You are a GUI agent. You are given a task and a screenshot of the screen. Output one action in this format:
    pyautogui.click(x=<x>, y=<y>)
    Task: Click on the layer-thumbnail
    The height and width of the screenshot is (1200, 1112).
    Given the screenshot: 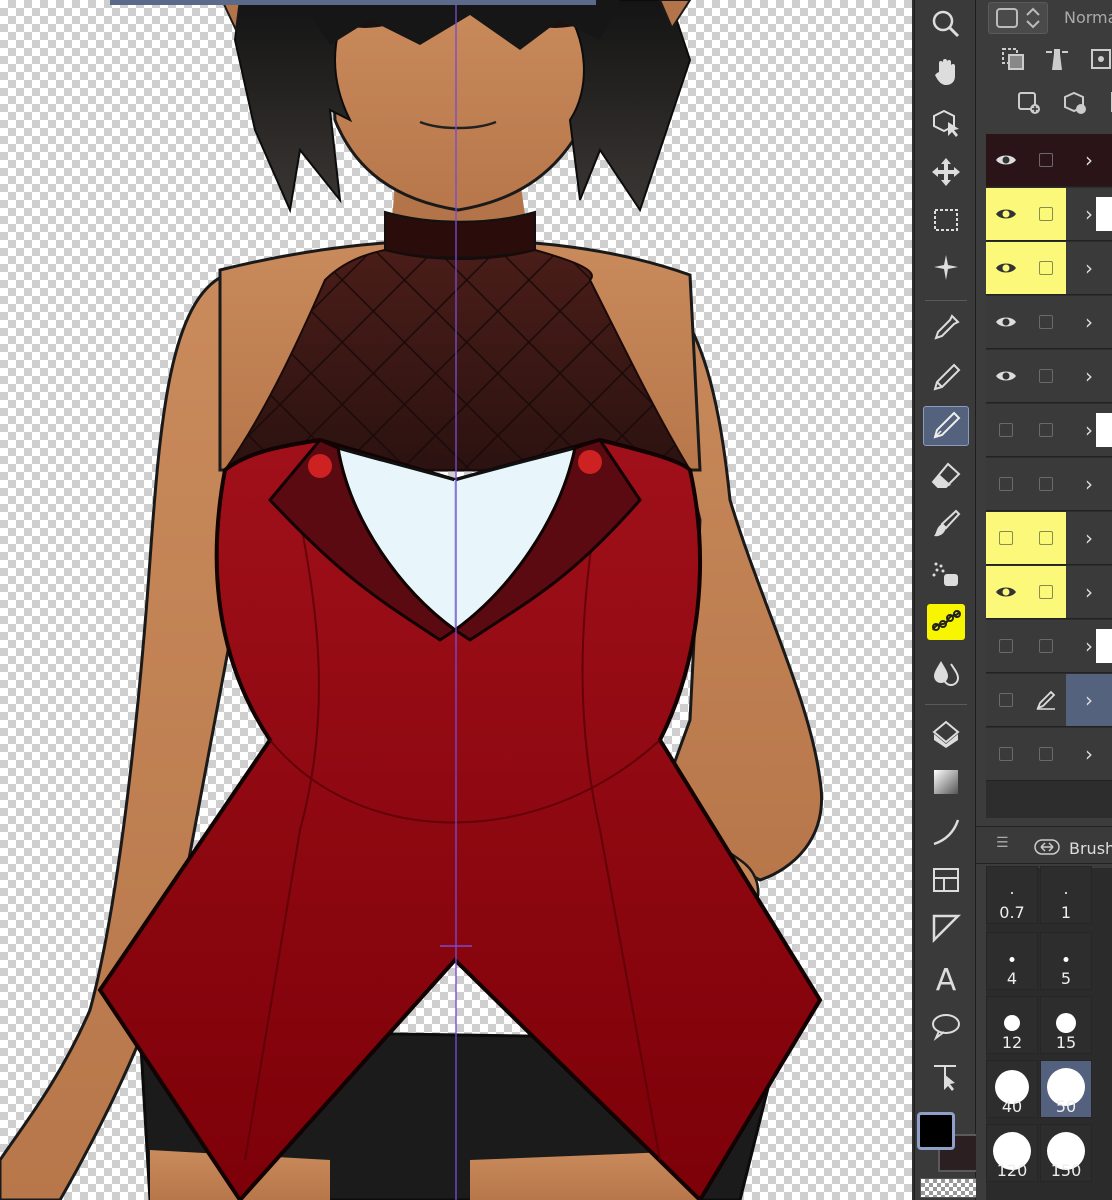 What is the action you would take?
    pyautogui.click(x=1104, y=646)
    